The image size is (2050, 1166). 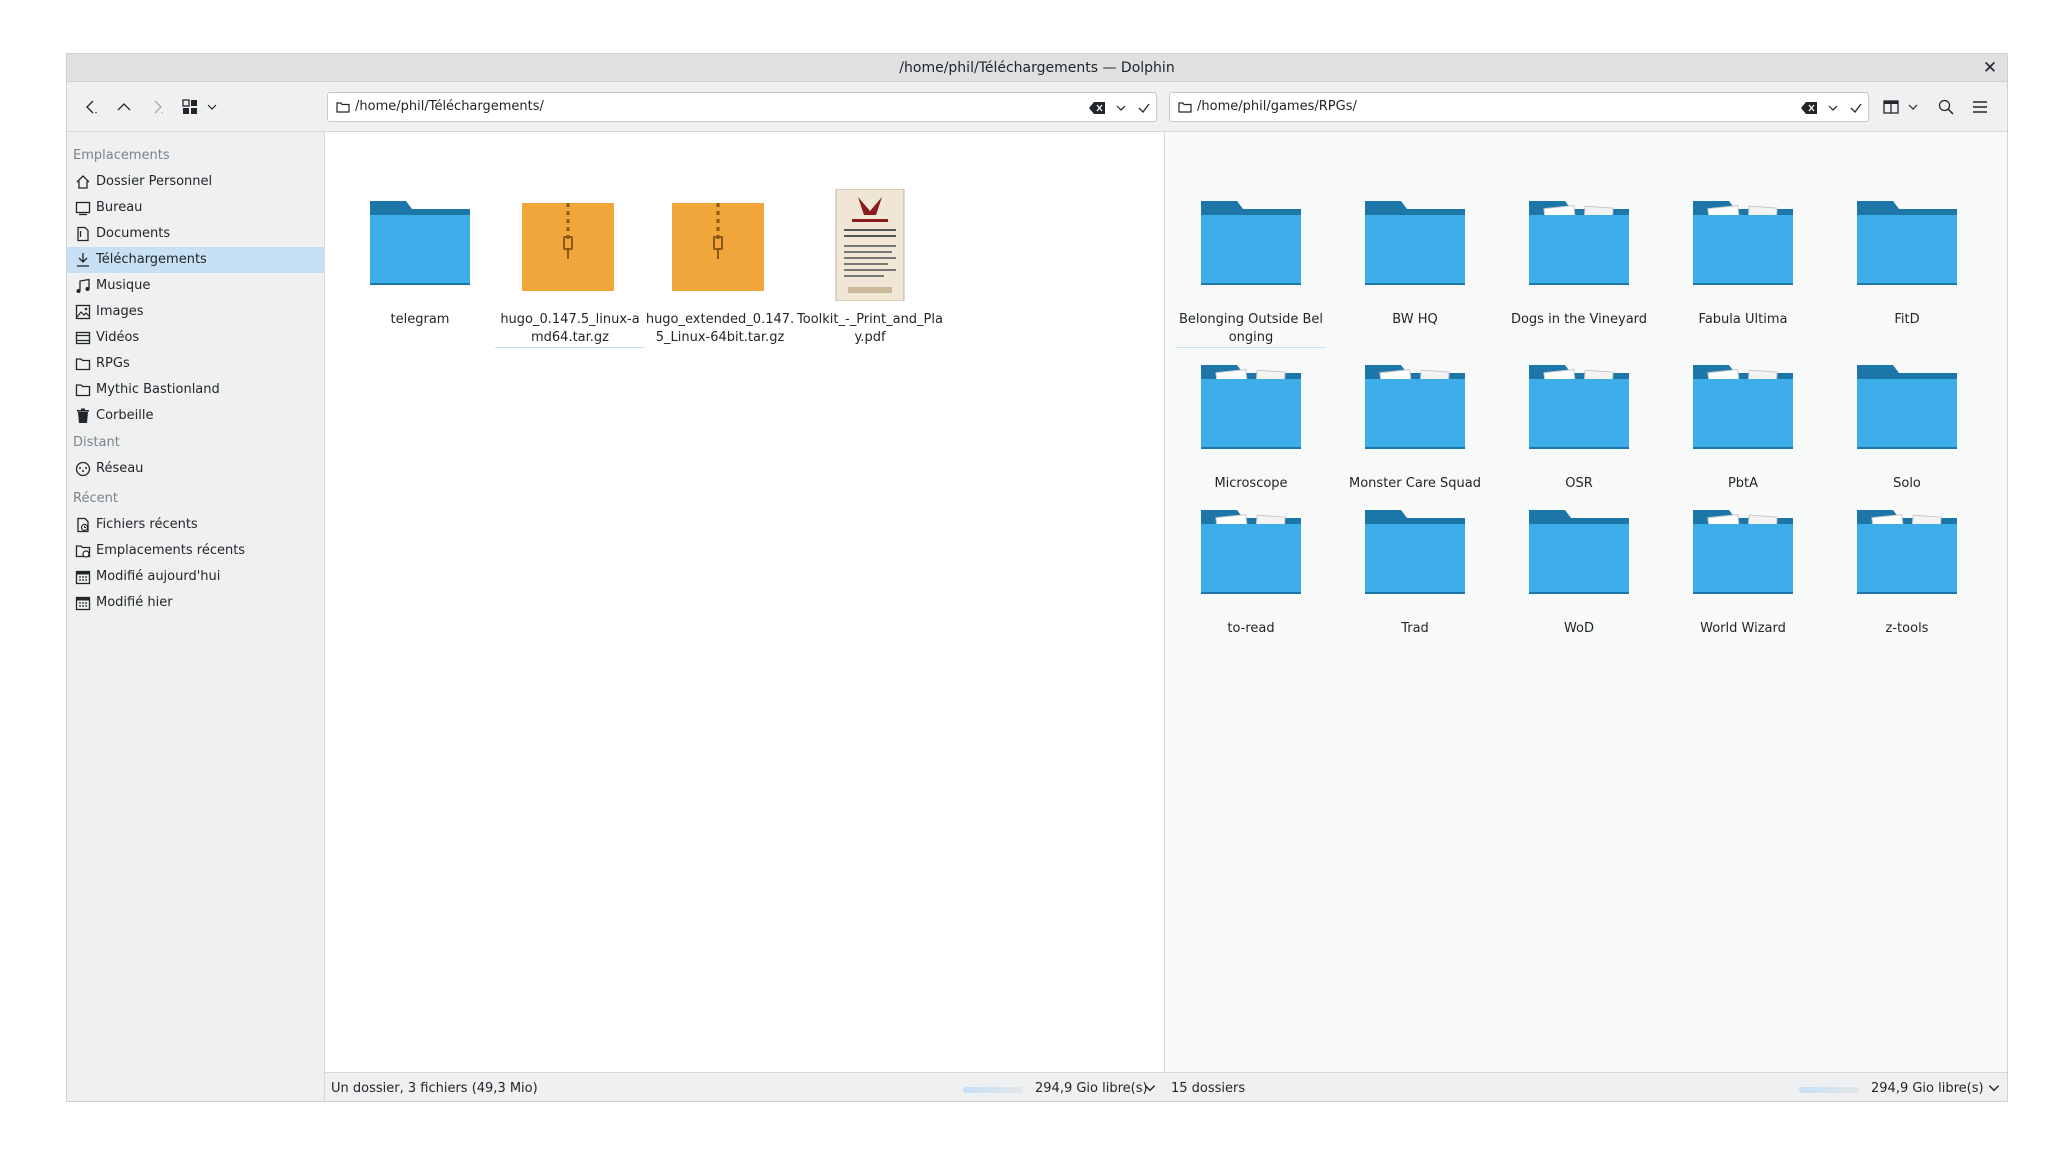 I want to click on left-status-text: Un dossier, 3 fichiers (49,3 Mio), so click(x=434, y=1088).